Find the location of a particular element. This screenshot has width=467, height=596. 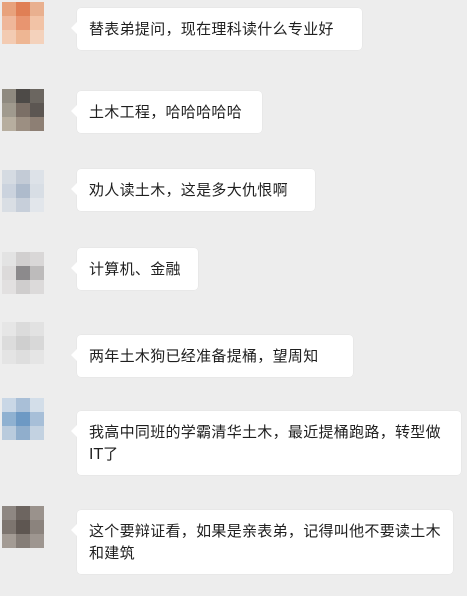

message-bubble: 计算机、金融 is located at coordinates (134, 269).